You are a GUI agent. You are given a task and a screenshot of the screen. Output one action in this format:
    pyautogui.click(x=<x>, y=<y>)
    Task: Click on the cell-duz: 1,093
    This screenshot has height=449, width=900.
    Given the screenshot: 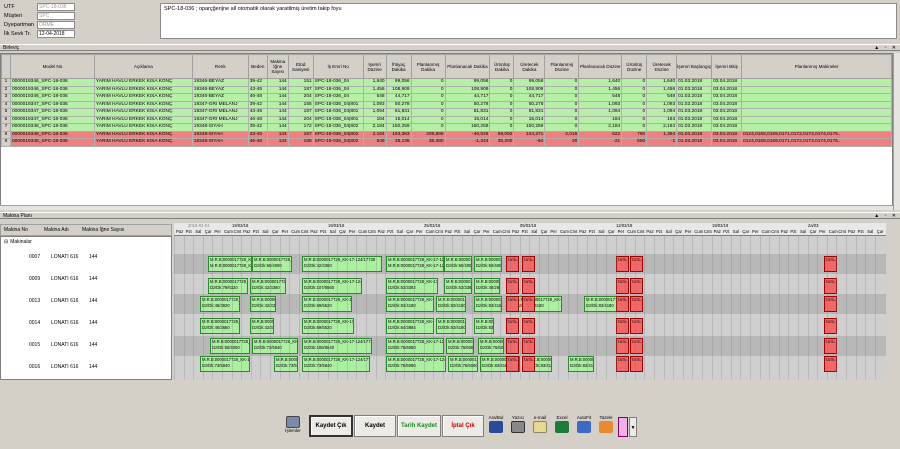 What is the action you would take?
    pyautogui.click(x=374, y=104)
    